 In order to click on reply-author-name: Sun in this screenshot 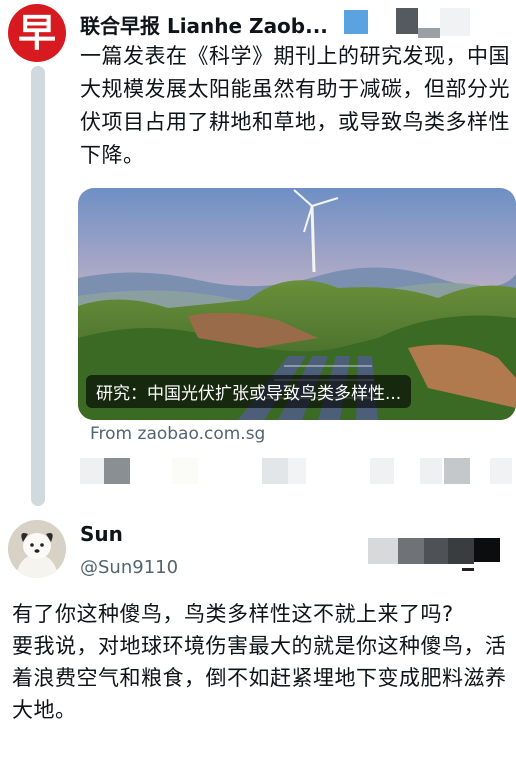, I will do `click(101, 534)`.